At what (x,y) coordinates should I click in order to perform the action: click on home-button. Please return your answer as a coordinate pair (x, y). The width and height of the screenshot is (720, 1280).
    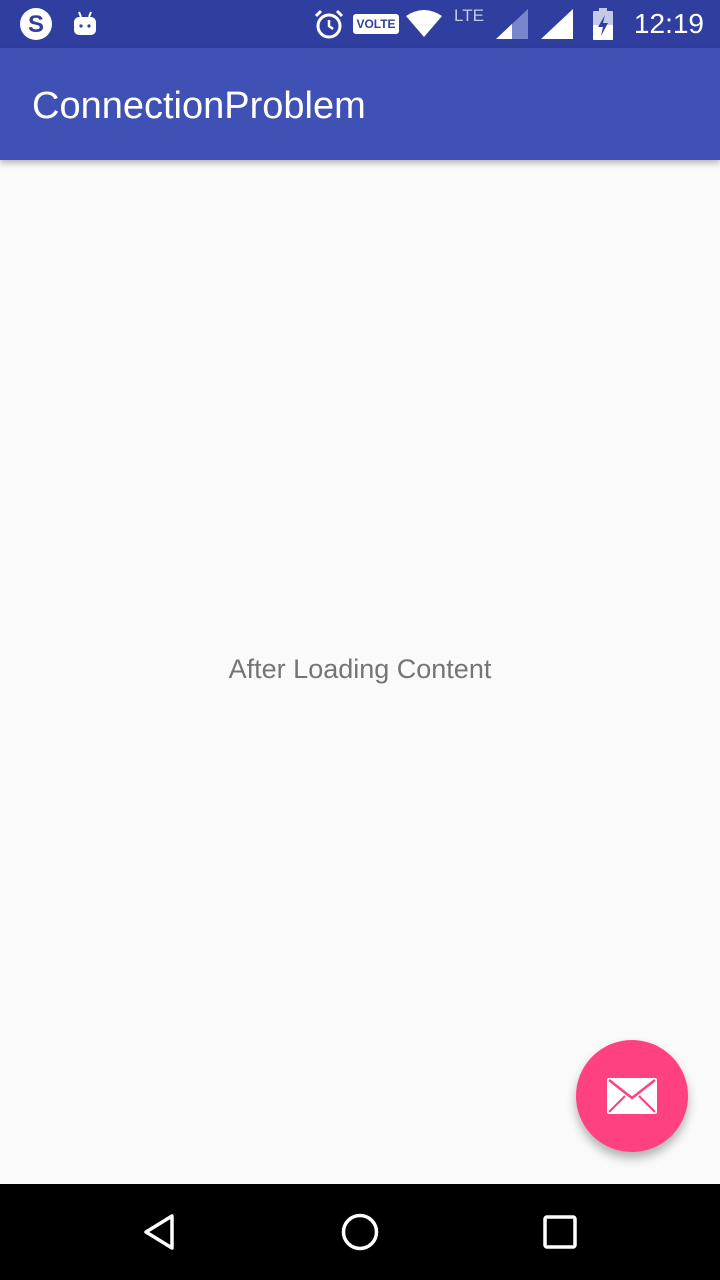
    Looking at the image, I should click on (360, 1232).